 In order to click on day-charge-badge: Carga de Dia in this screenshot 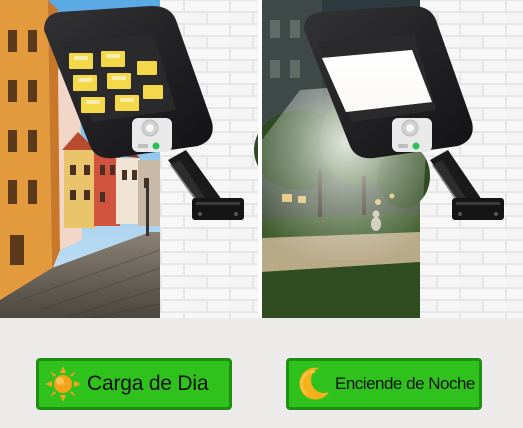, I will do `click(134, 384)`.